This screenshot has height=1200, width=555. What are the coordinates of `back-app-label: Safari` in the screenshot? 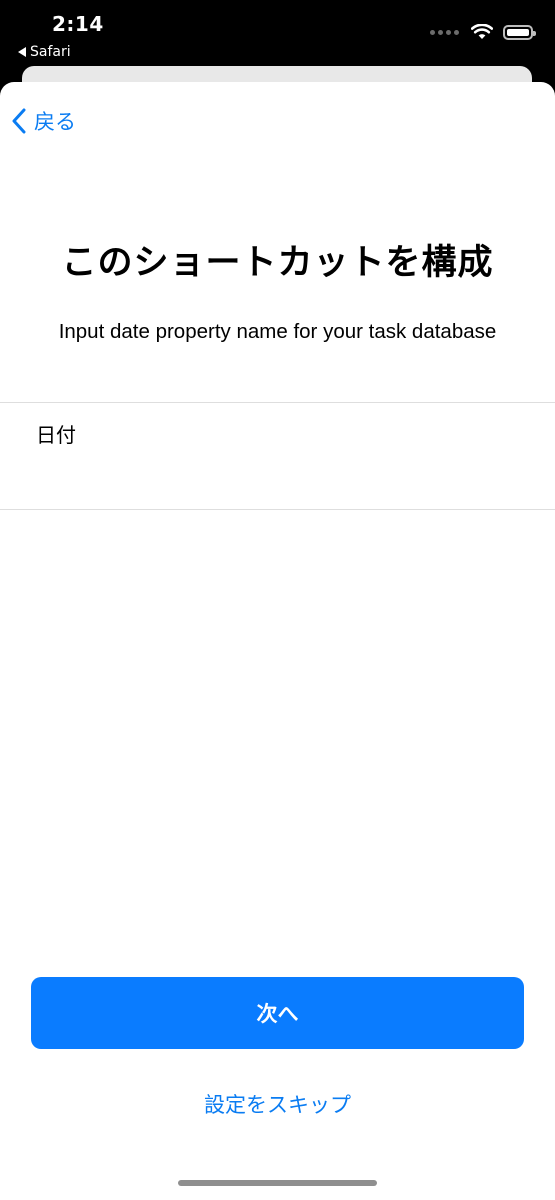 It's located at (50, 52).